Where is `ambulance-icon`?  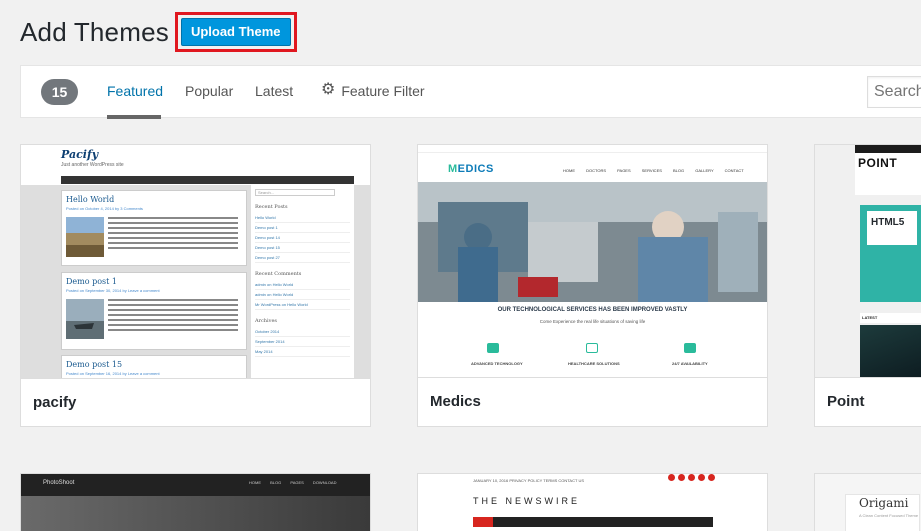 ambulance-icon is located at coordinates (690, 348).